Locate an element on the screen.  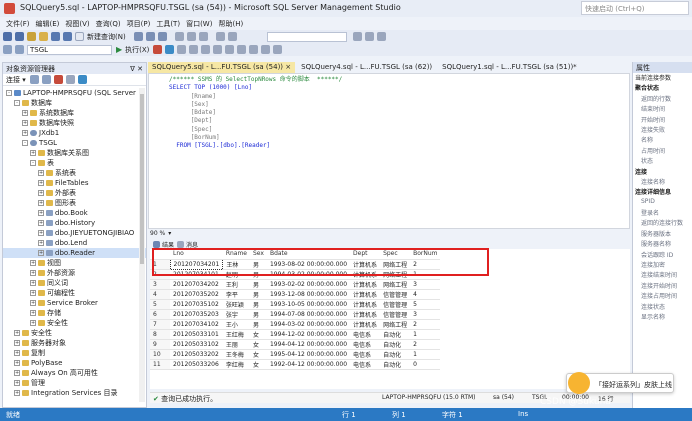
grid-cell: 信管管理 is located at coordinates (395, 314).